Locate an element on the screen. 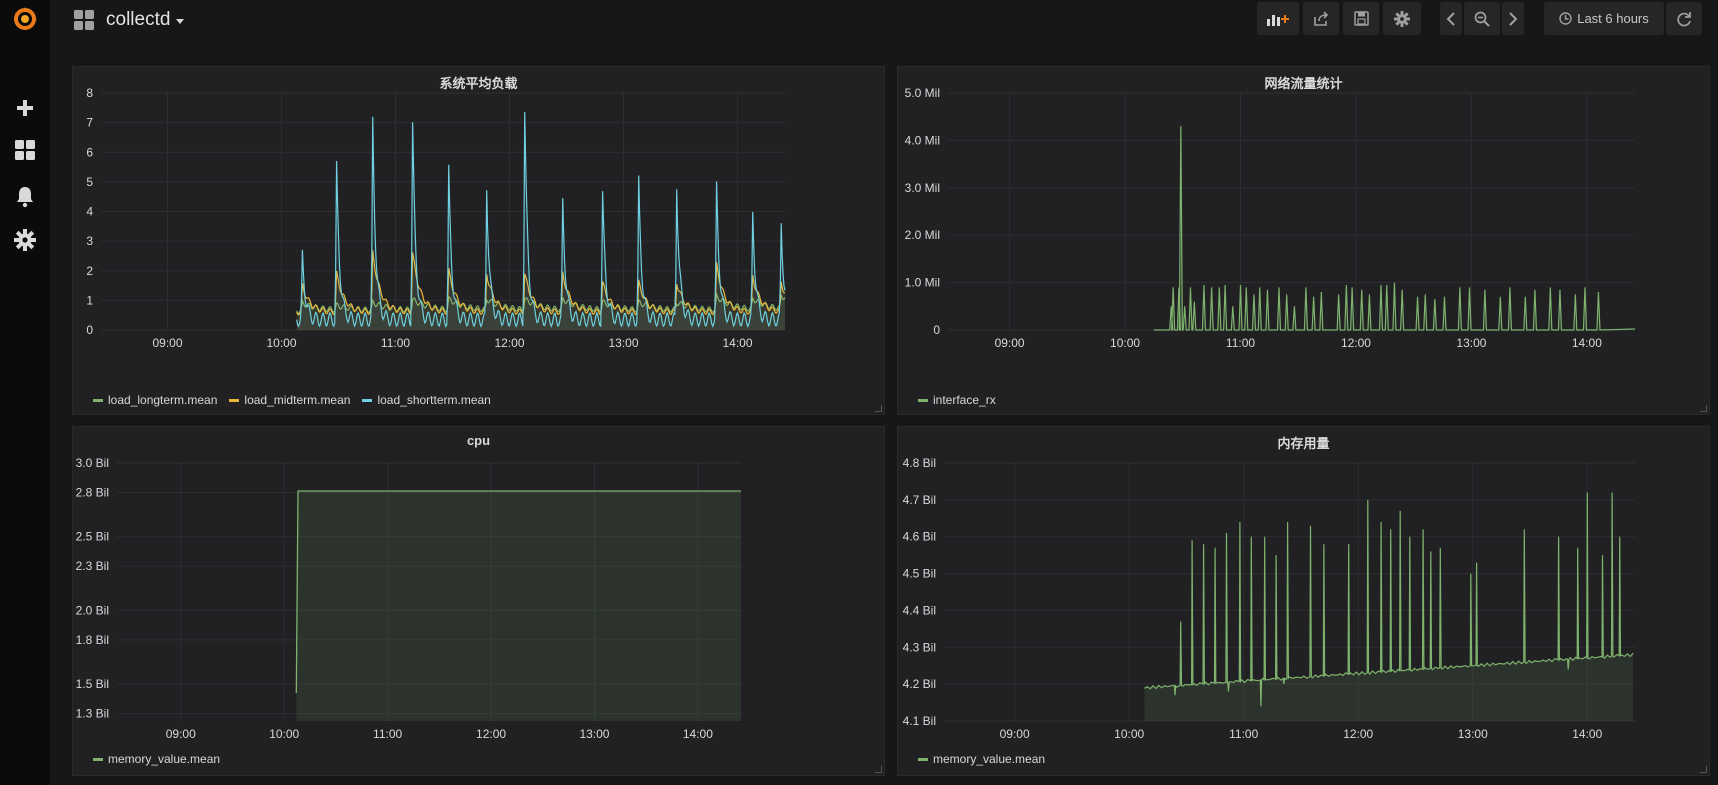 The width and height of the screenshot is (1718, 785). y-tick-label: 4.5 Bil is located at coordinates (919, 574).